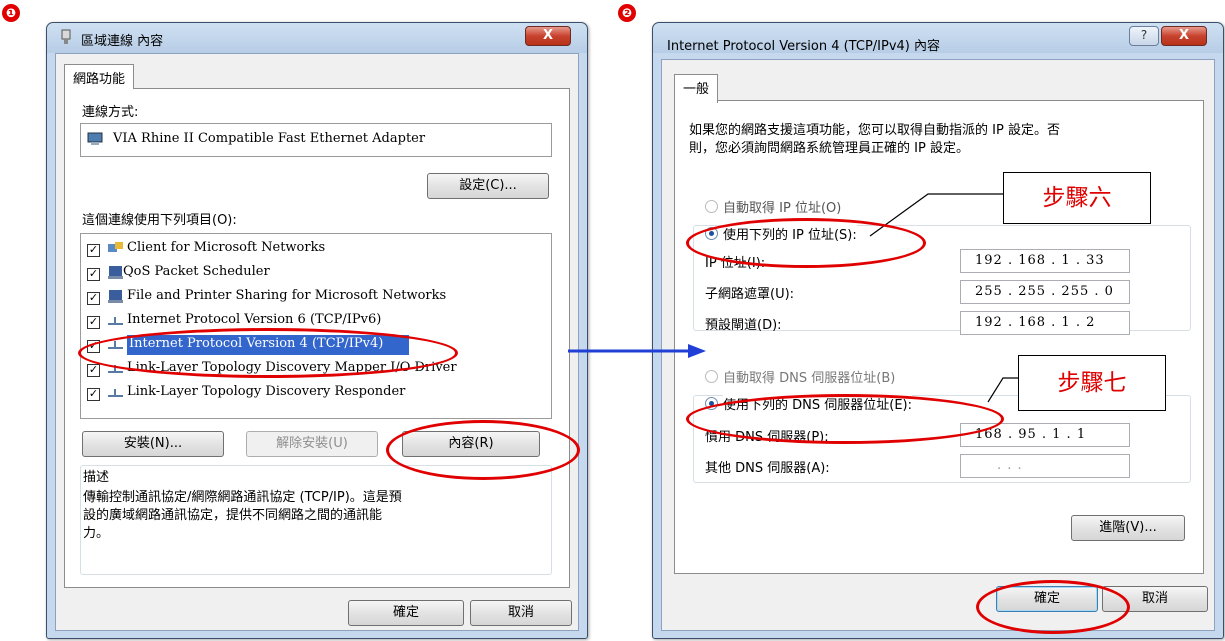 The width and height of the screenshot is (1225, 641). I want to click on highlight-manual-dns, so click(845, 419).